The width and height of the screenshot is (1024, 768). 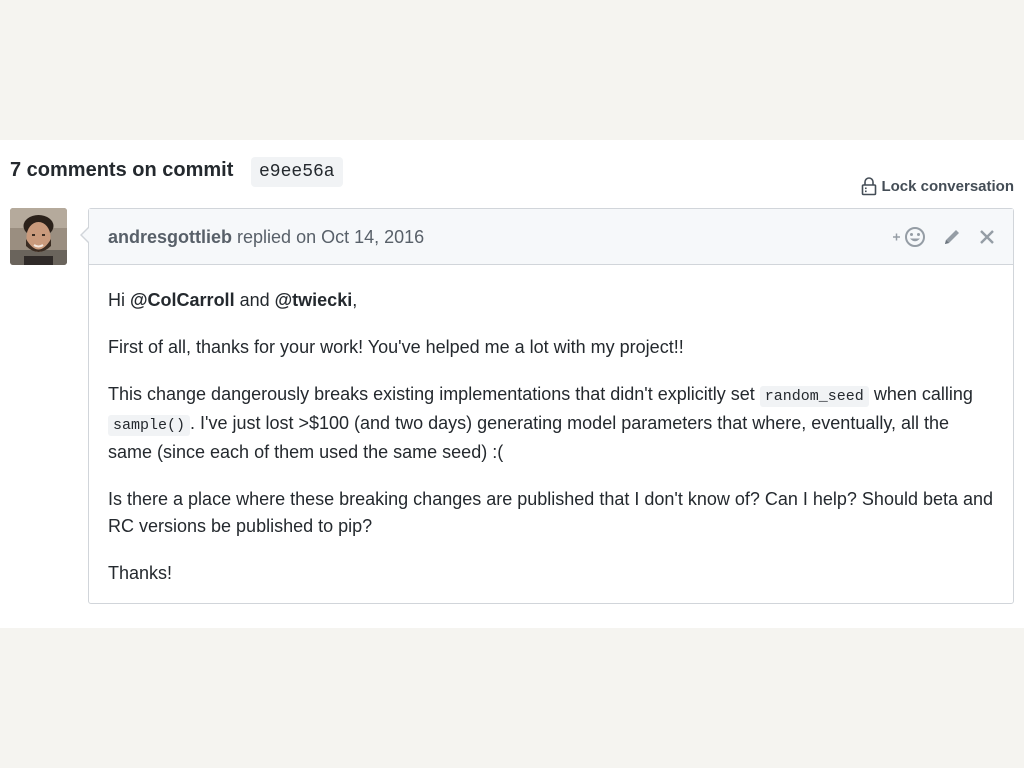 I want to click on comment-replied-on: replied on Oct 14, 2016, so click(x=331, y=237).